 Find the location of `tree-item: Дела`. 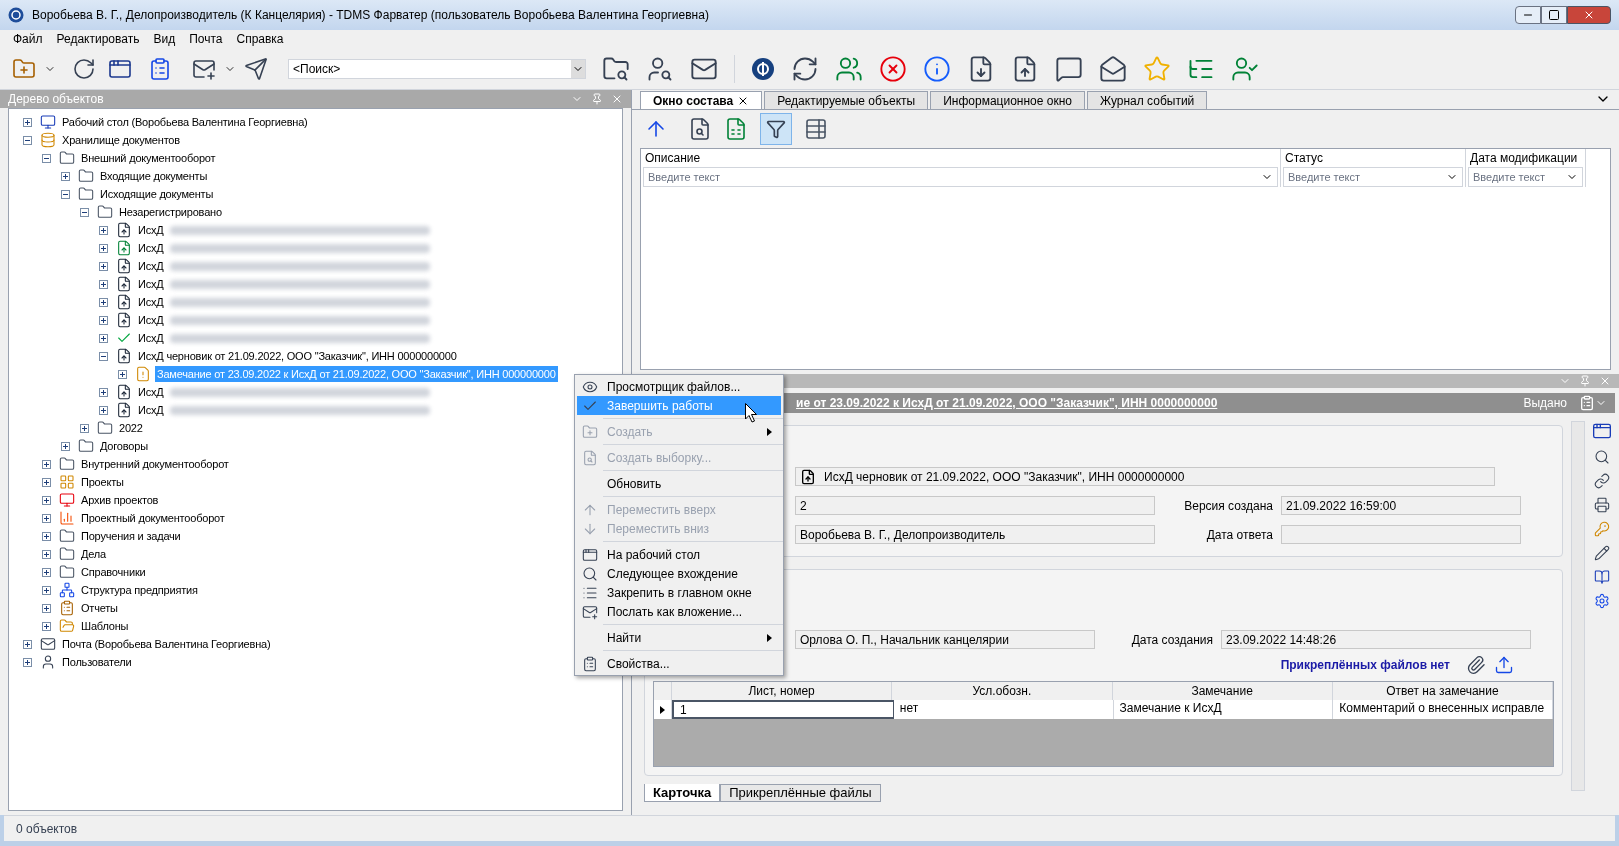

tree-item: Дела is located at coordinates (93, 554).